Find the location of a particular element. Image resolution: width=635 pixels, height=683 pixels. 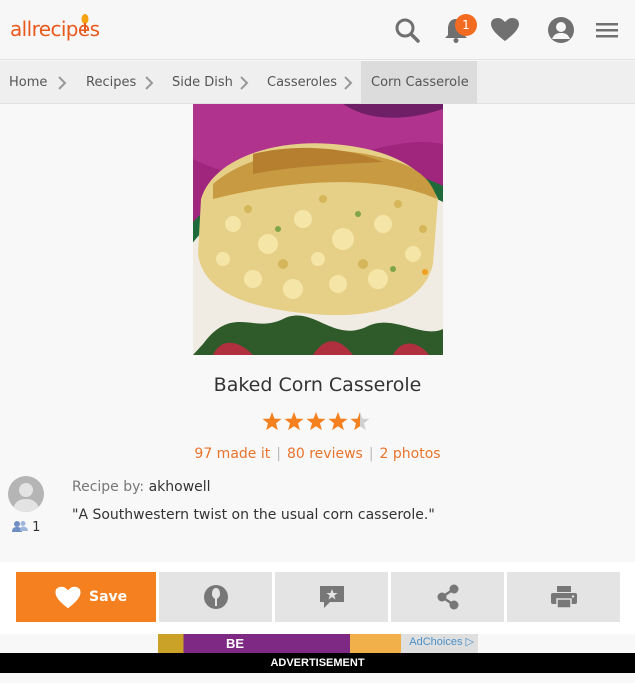

author-name: akhowell is located at coordinates (180, 487).